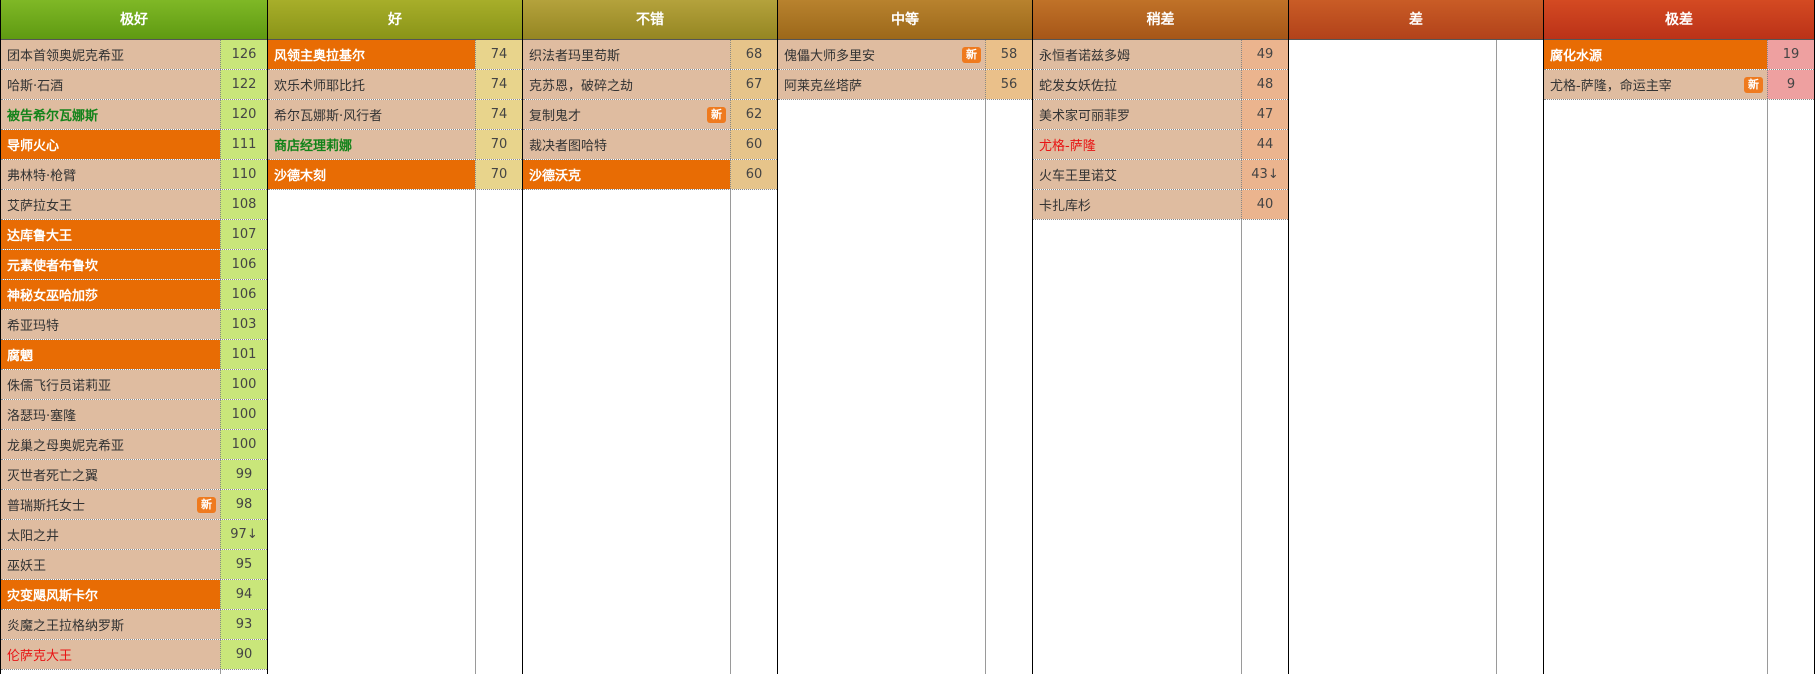 This screenshot has height=674, width=1815. Describe the element at coordinates (881, 84) in the screenshot. I see `card-name: 阿莱克丝塔萨` at that location.